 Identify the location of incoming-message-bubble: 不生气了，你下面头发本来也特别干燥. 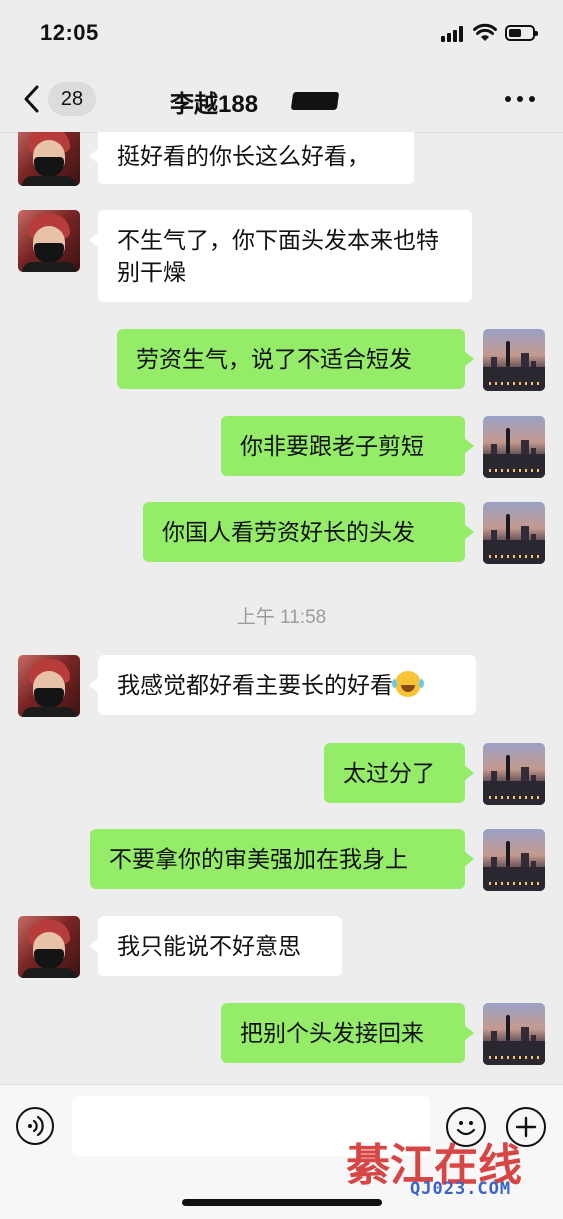
(280, 256).